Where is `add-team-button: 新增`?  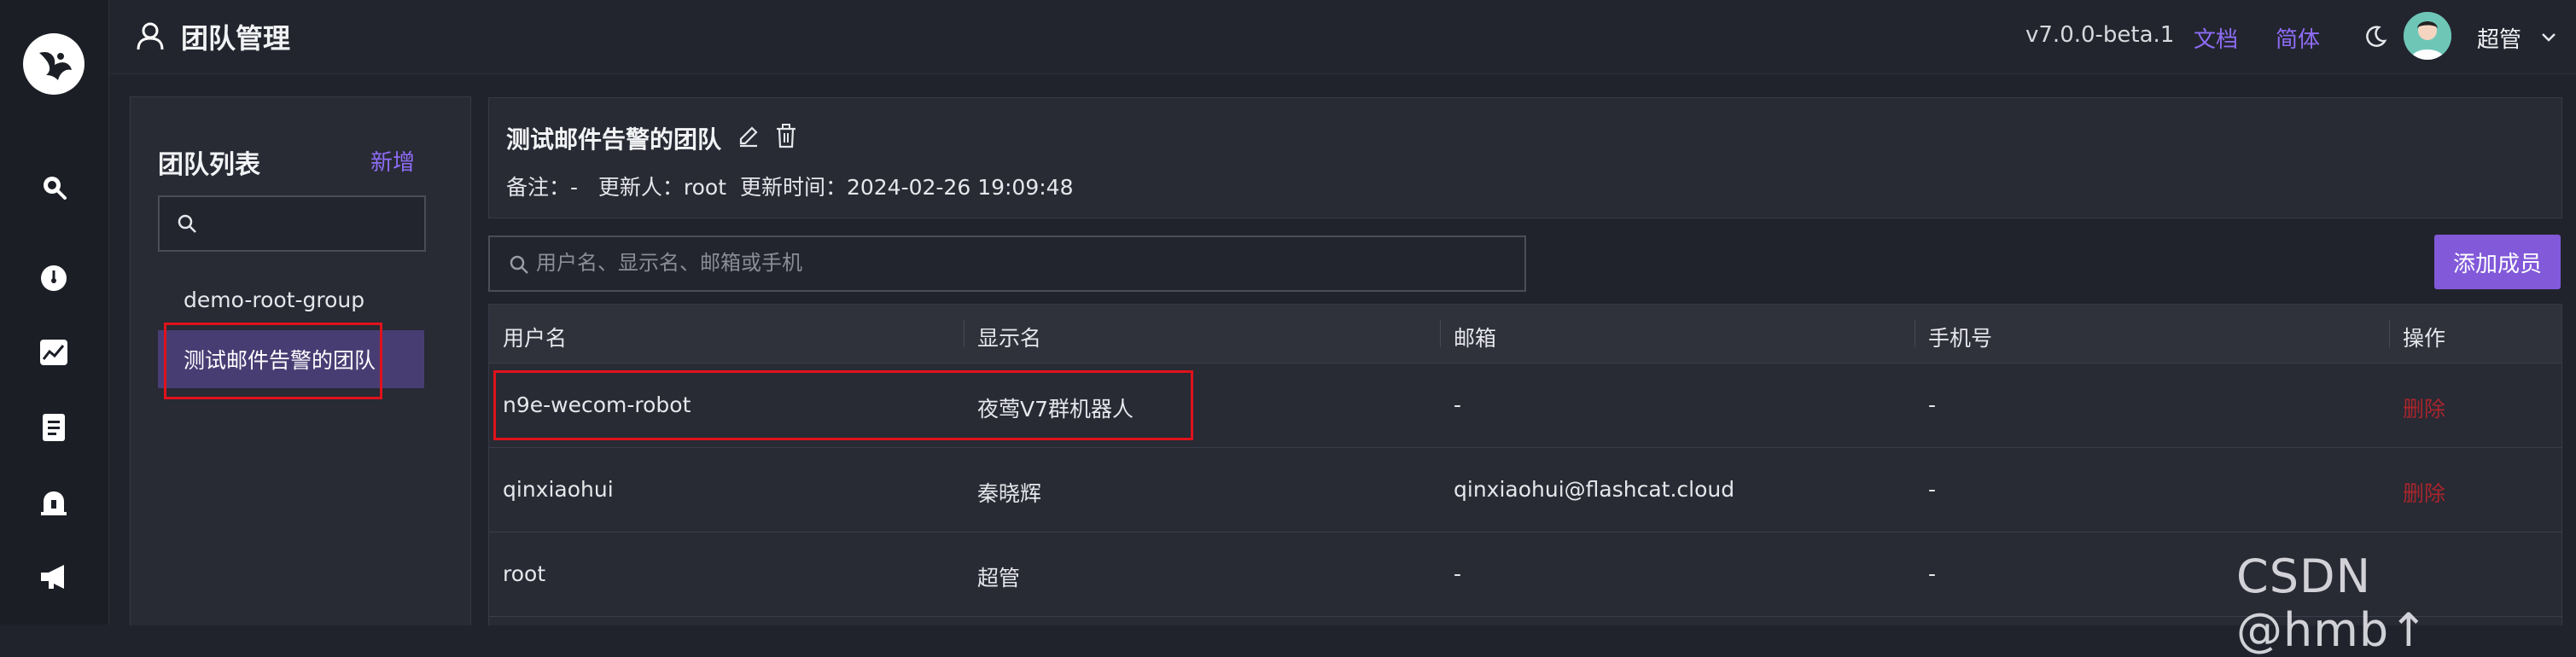 add-team-button: 新增 is located at coordinates (392, 161).